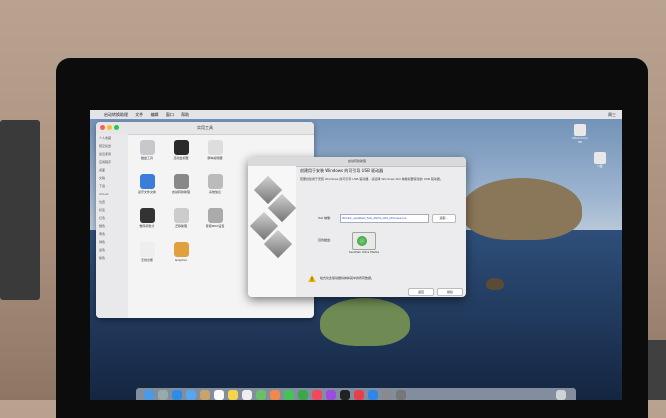  Describe the element at coordinates (147, 226) in the screenshot. I see `app-label: 数码测色计` at that location.